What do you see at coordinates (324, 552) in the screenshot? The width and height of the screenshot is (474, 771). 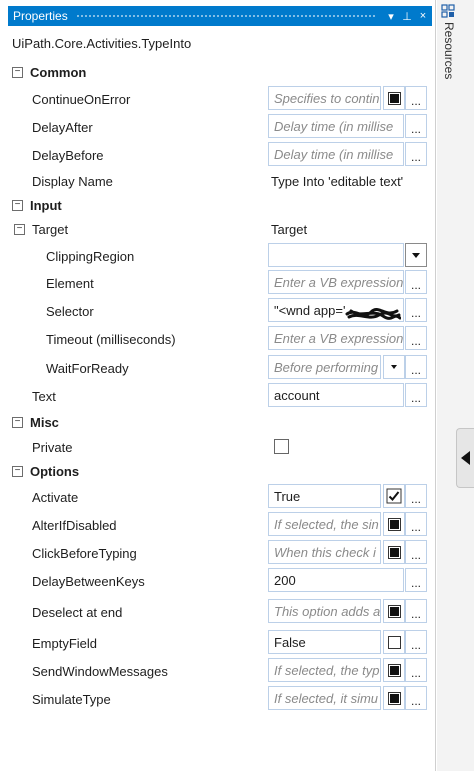 I see `clickbeforetyping-input: When this check i` at bounding box center [324, 552].